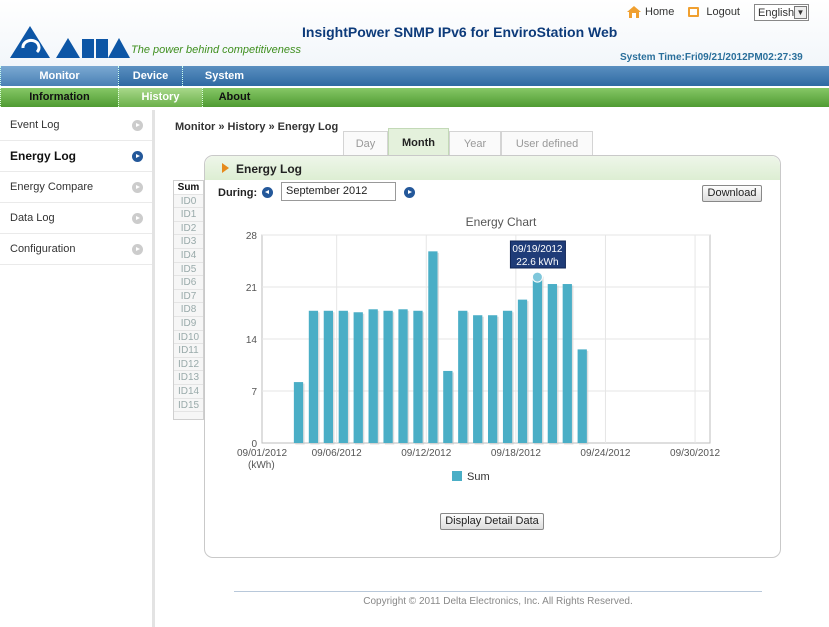 This screenshot has height=627, width=829. What do you see at coordinates (254, 392) in the screenshot?
I see `y-tick-label: 7` at bounding box center [254, 392].